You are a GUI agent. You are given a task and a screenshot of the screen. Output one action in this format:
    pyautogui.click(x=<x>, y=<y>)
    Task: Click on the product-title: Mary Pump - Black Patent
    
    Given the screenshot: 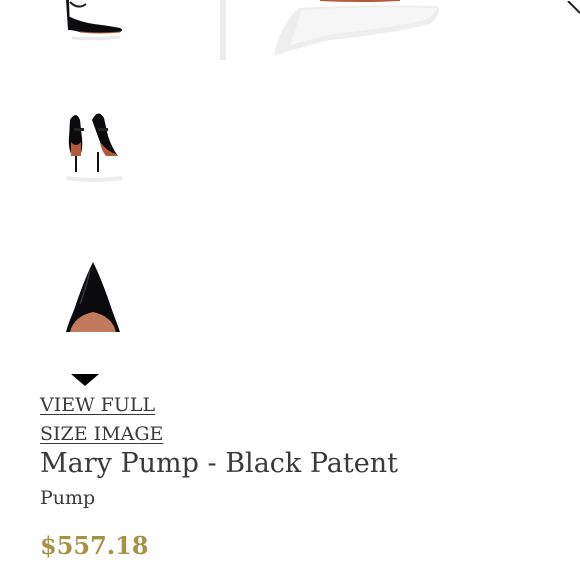 What is the action you would take?
    pyautogui.click(x=219, y=463)
    